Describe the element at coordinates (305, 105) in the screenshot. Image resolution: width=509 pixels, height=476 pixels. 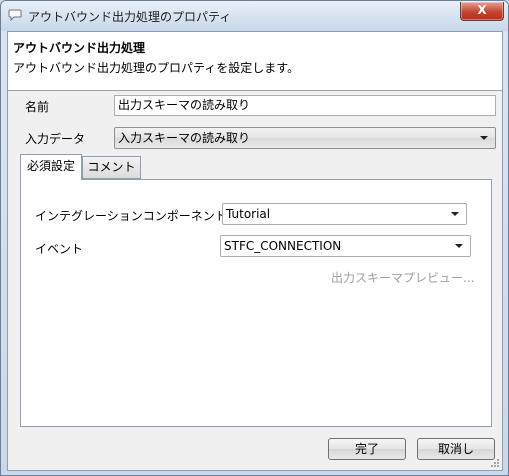
I see `name-field: 出力スキーマの読み取り` at that location.